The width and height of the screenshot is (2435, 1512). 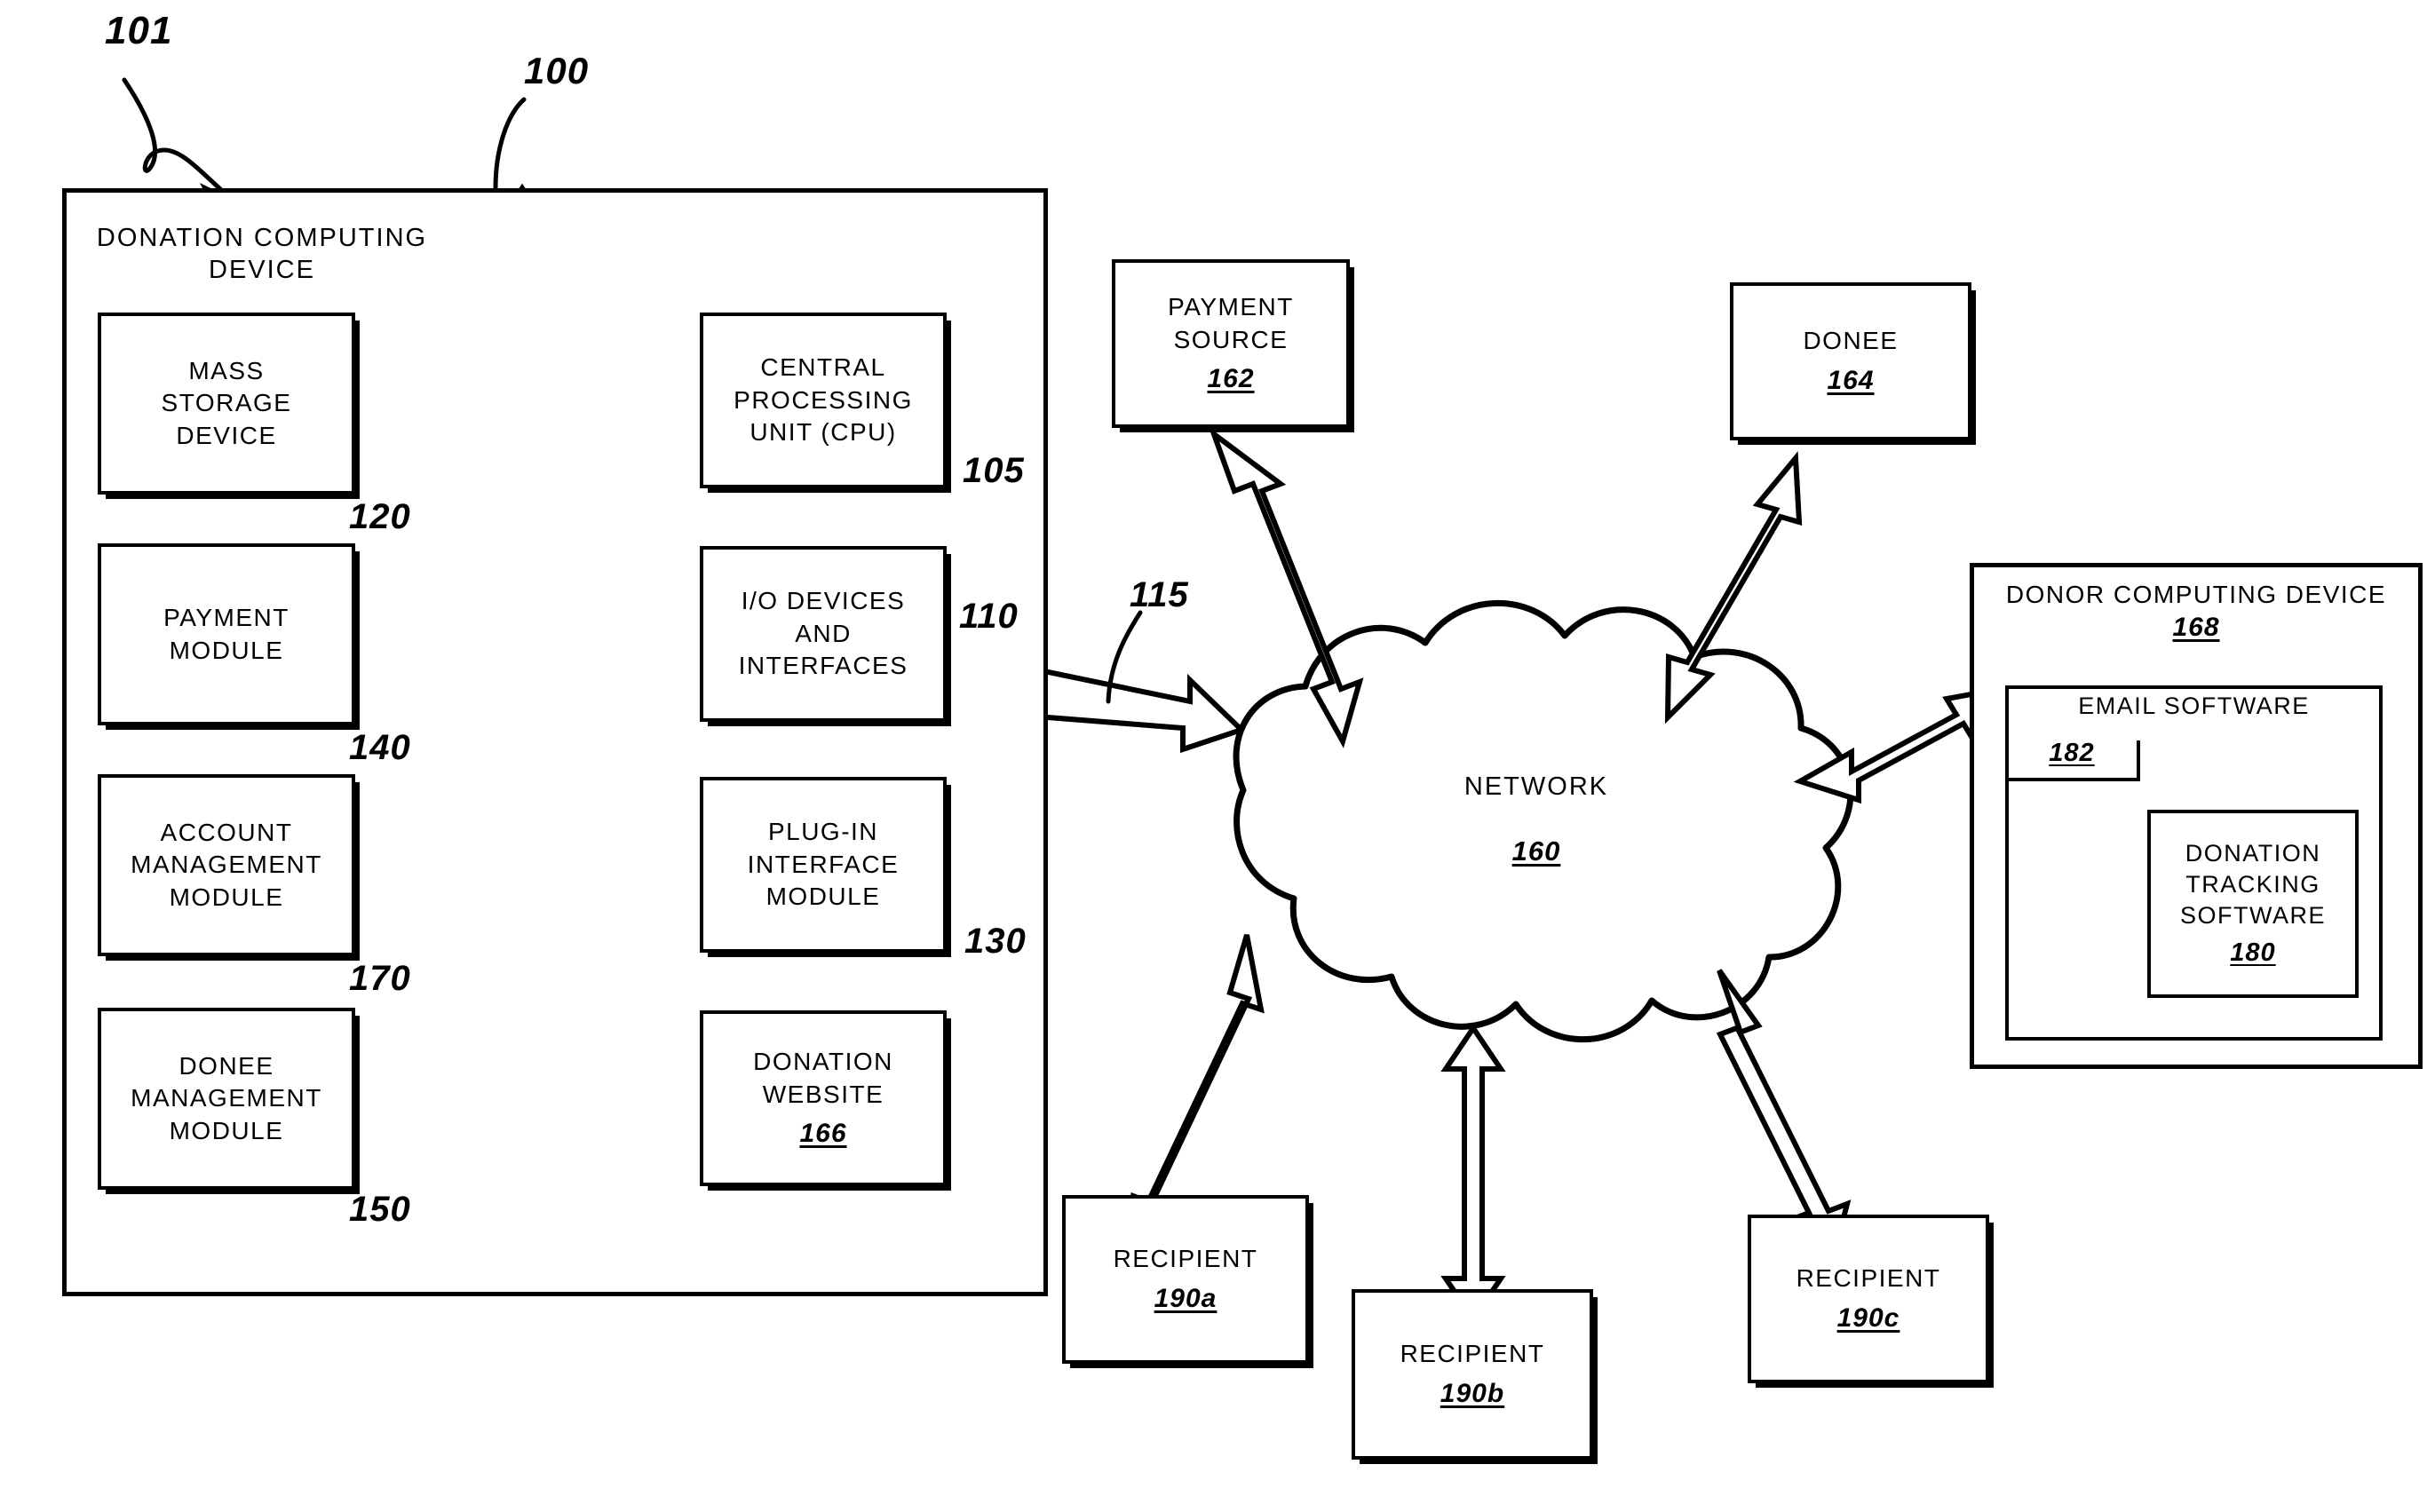 I want to click on donation-website-box: DONATION WEBSITE 166, so click(x=823, y=1098).